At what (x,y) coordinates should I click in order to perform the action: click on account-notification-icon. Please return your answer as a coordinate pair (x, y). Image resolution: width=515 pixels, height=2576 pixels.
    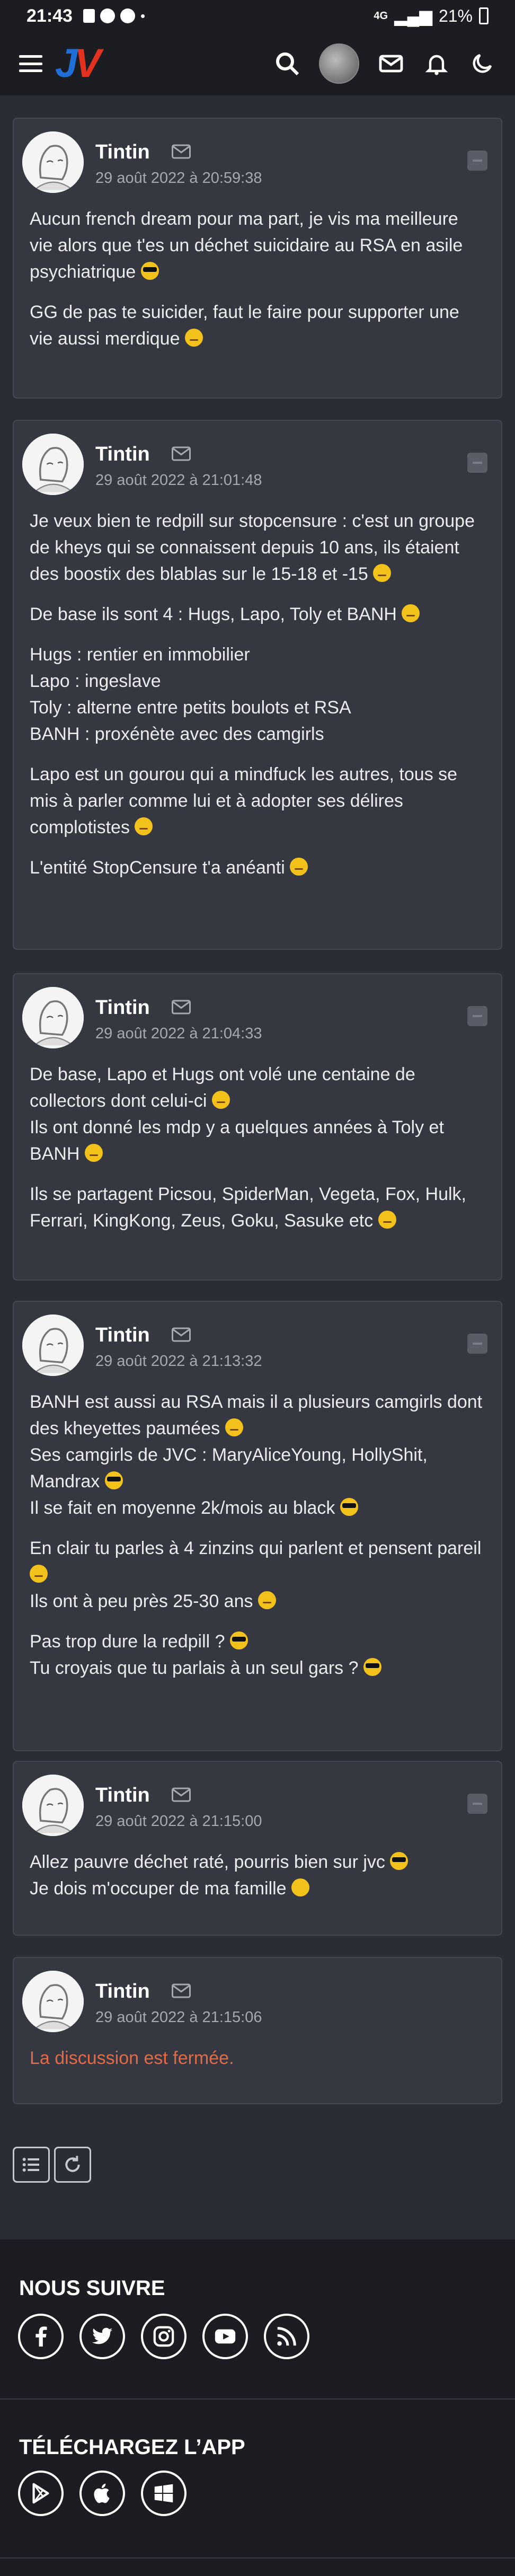
    Looking at the image, I should click on (107, 15).